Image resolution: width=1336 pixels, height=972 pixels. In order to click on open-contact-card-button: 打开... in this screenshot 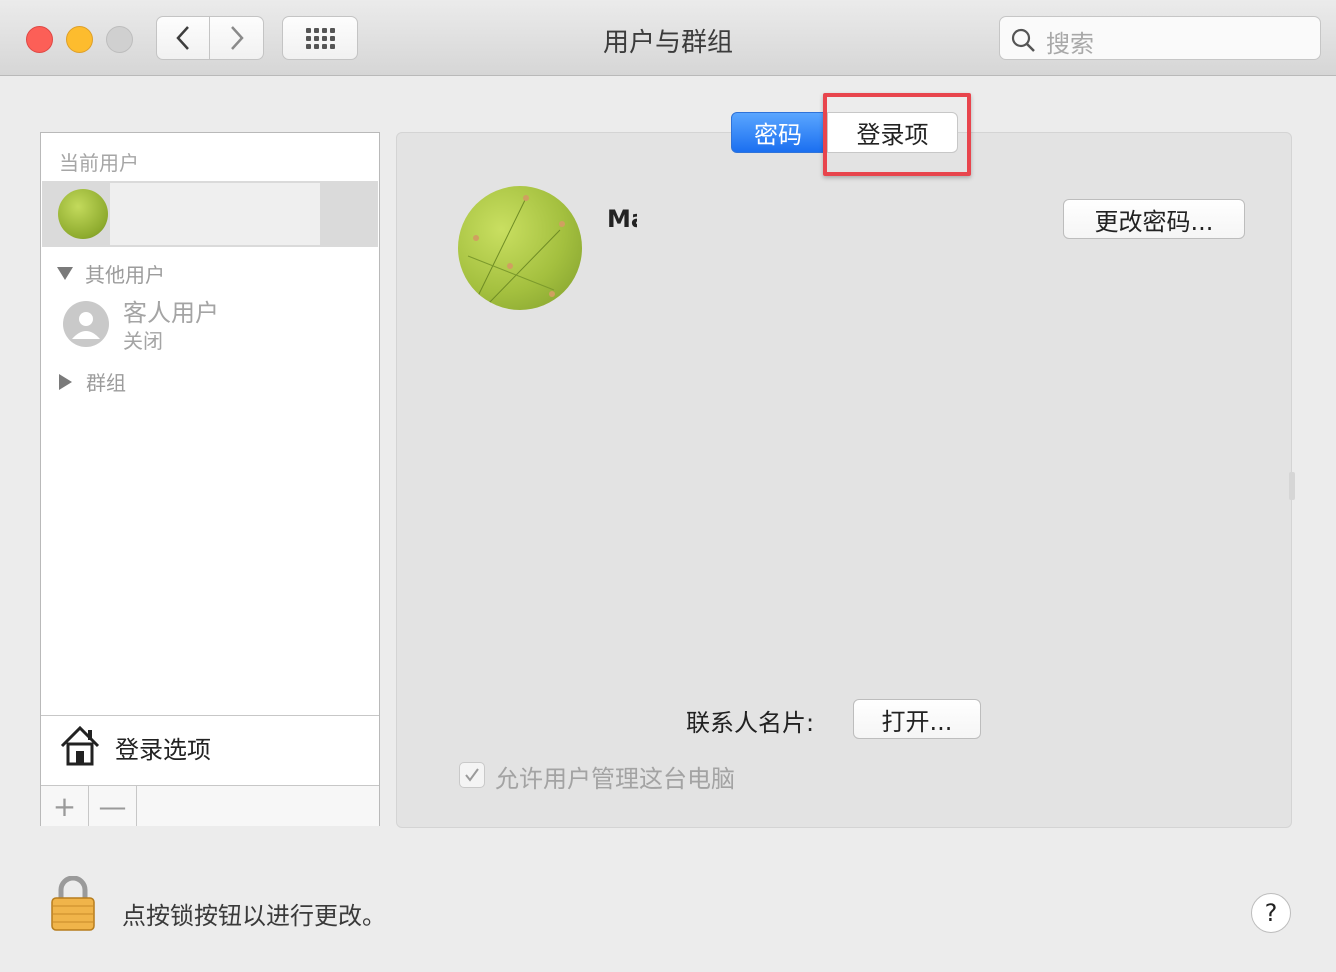, I will do `click(917, 719)`.